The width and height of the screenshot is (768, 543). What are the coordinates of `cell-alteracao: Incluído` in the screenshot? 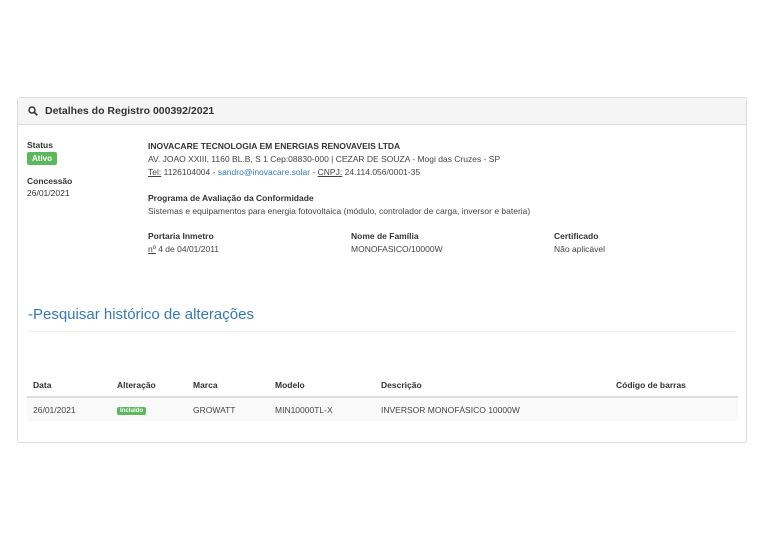 It's located at (149, 409).